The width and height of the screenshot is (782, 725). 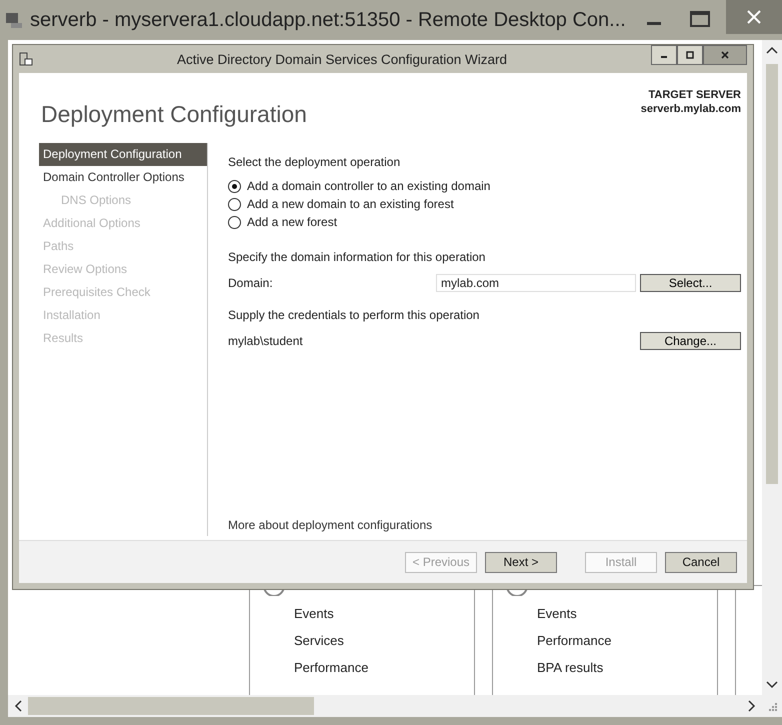 What do you see at coordinates (315, 162) in the screenshot?
I see `section-label: Select the deployment operation` at bounding box center [315, 162].